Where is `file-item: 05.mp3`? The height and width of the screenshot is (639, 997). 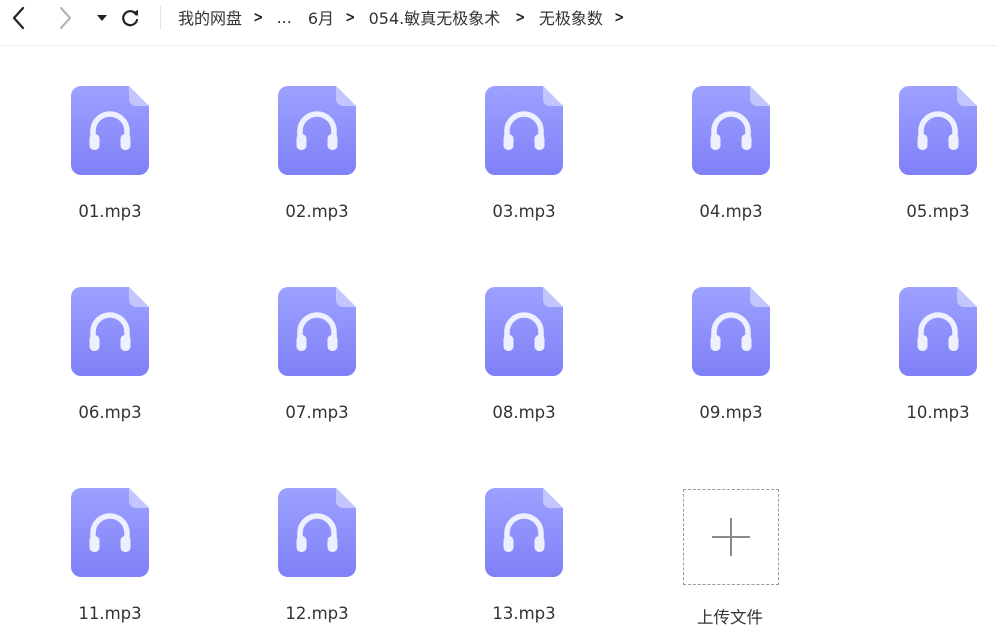 file-item: 05.mp3 is located at coordinates (921, 133).